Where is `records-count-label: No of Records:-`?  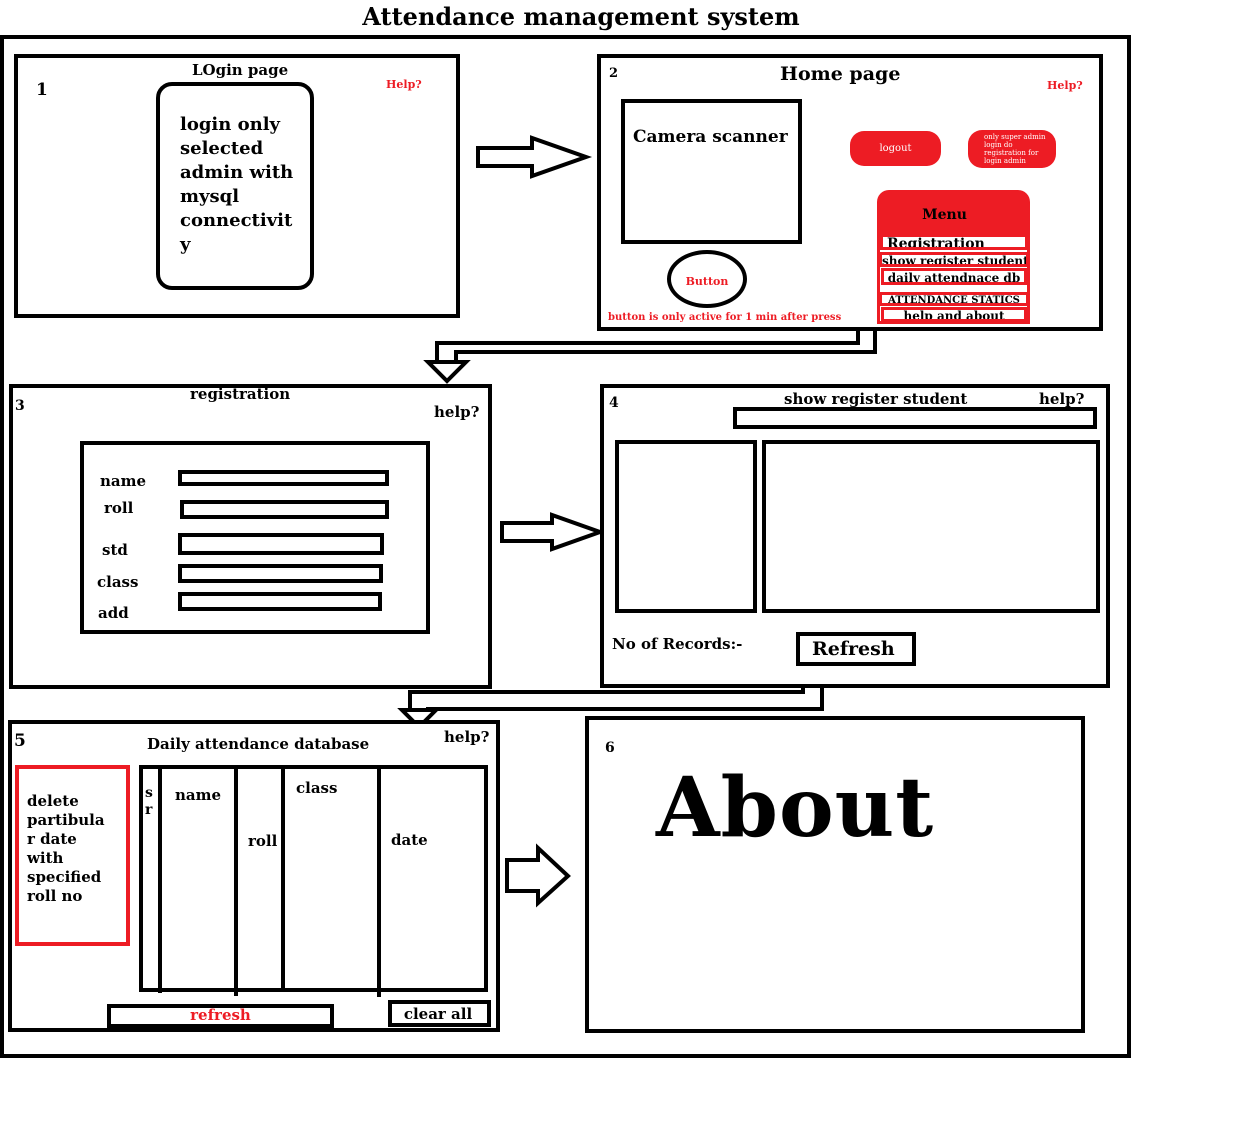 records-count-label: No of Records:- is located at coordinates (677, 644).